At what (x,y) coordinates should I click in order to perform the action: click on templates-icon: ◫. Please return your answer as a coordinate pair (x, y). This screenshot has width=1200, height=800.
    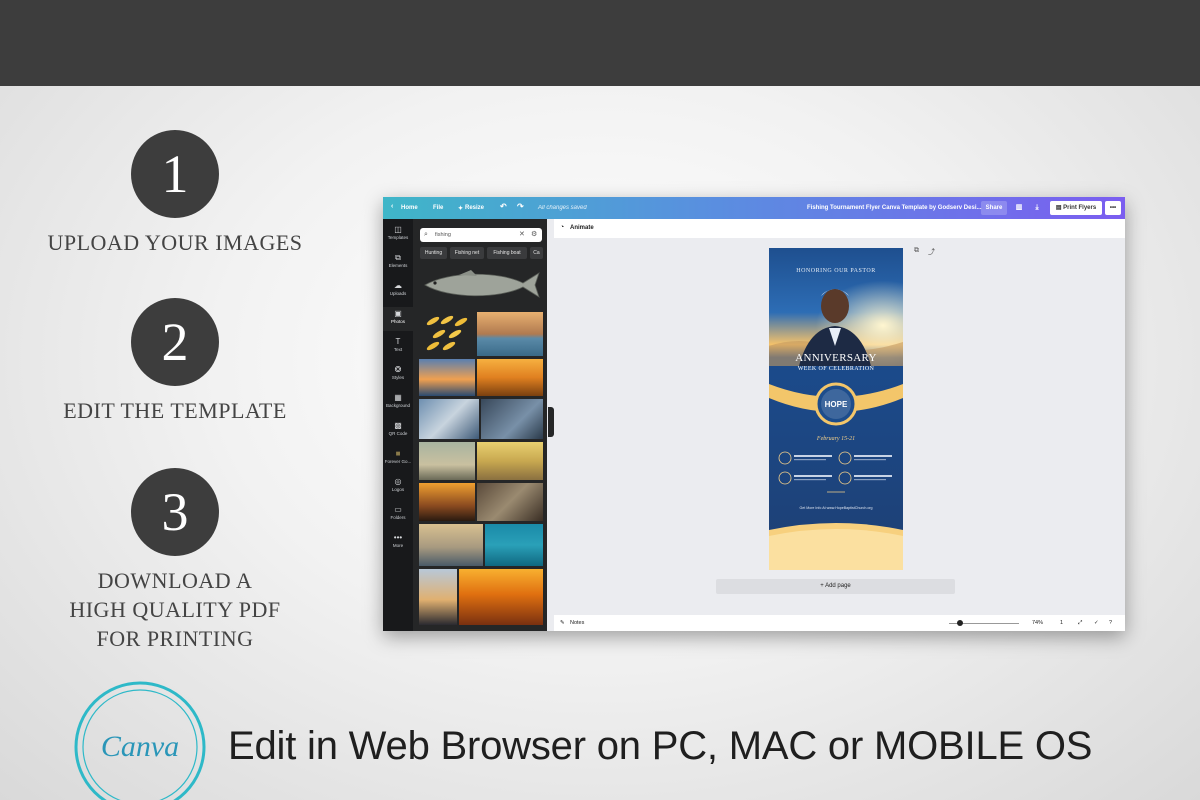
    Looking at the image, I should click on (398, 229).